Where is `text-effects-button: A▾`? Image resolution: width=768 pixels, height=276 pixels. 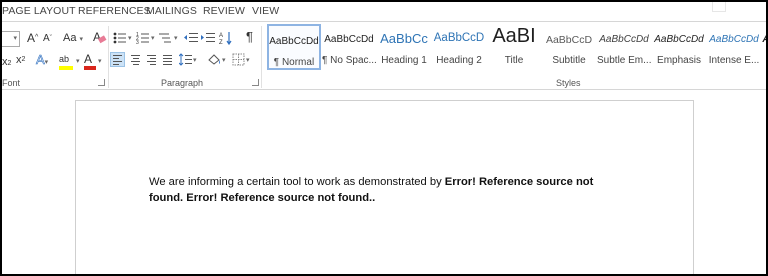 text-effects-button: A▾ is located at coordinates (42, 61).